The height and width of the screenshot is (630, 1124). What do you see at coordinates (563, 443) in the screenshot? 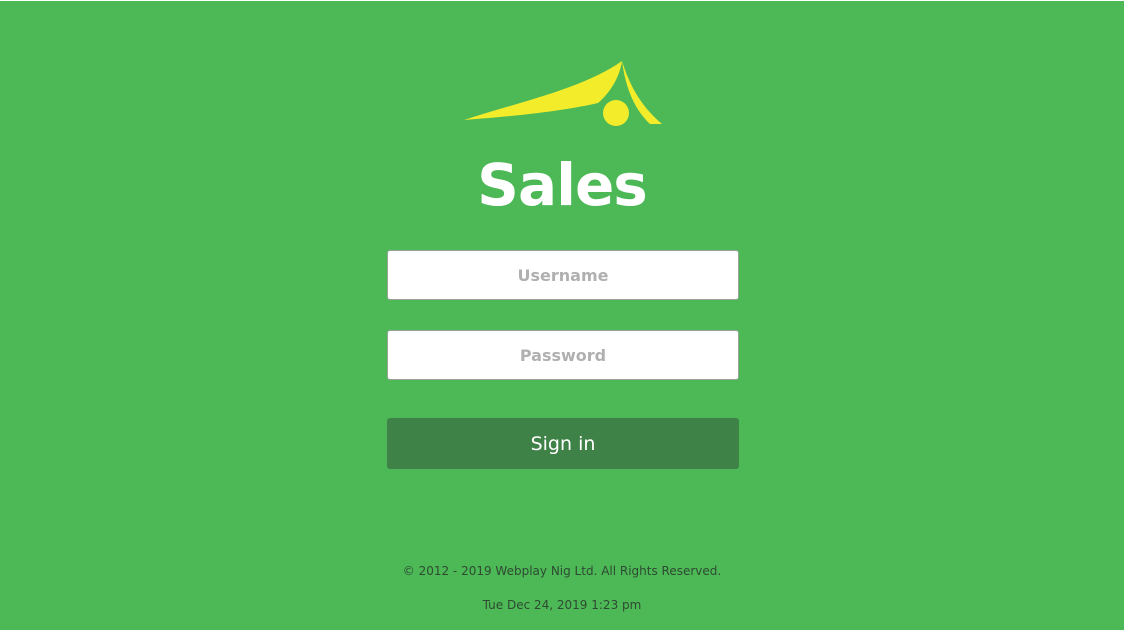
I see `sign-in-button: Sign in` at bounding box center [563, 443].